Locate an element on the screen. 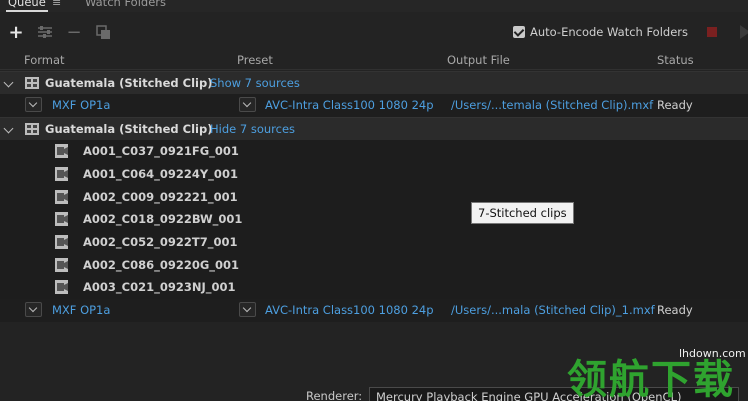 The height and width of the screenshot is (401, 748). remove-icon: − is located at coordinates (74, 32).